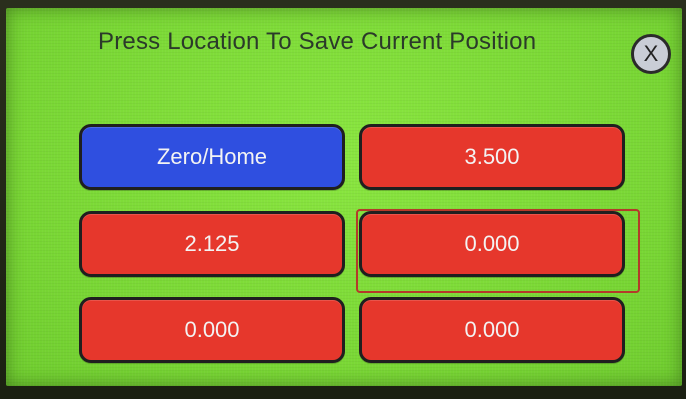 The image size is (686, 399). I want to click on zero-home-button: Zero/Home, so click(212, 157).